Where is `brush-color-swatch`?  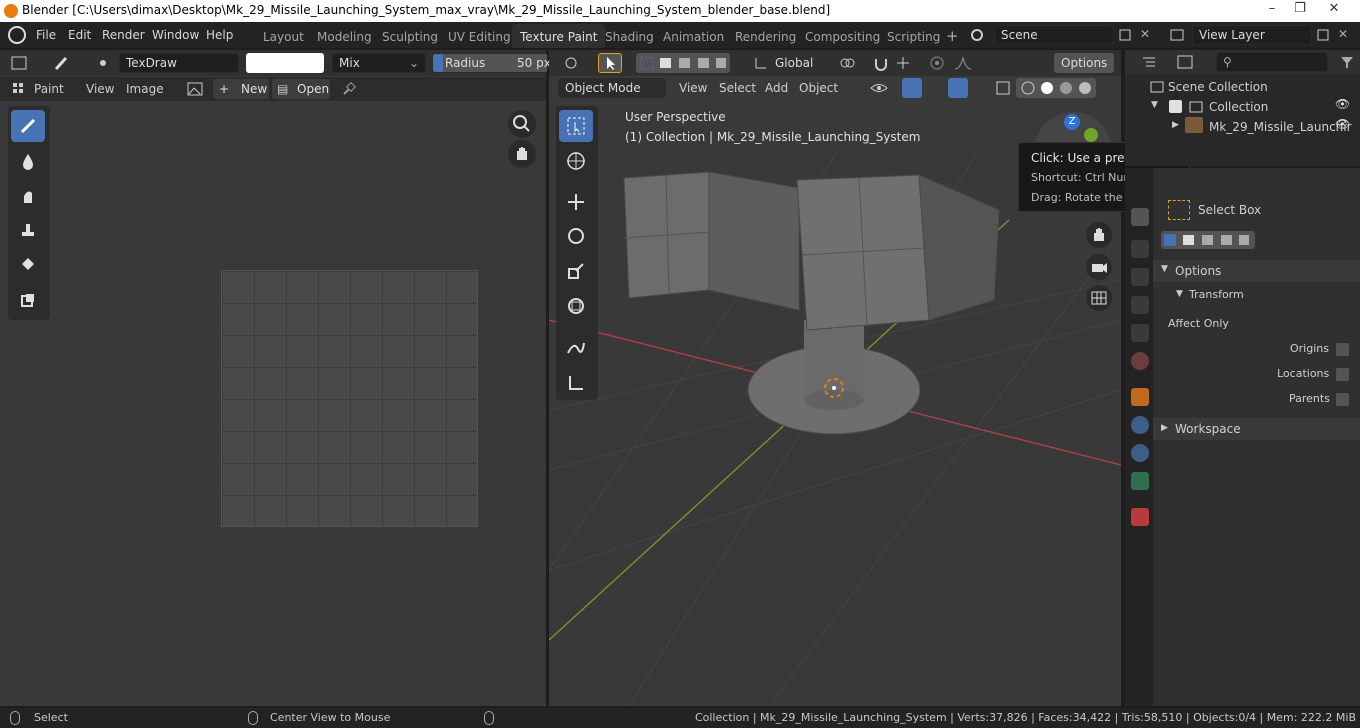
brush-color-swatch is located at coordinates (285, 63).